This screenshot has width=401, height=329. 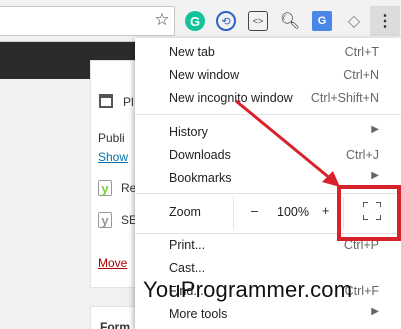 What do you see at coordinates (192, 52) in the screenshot?
I see `menu-item-new-tab: New tab` at bounding box center [192, 52].